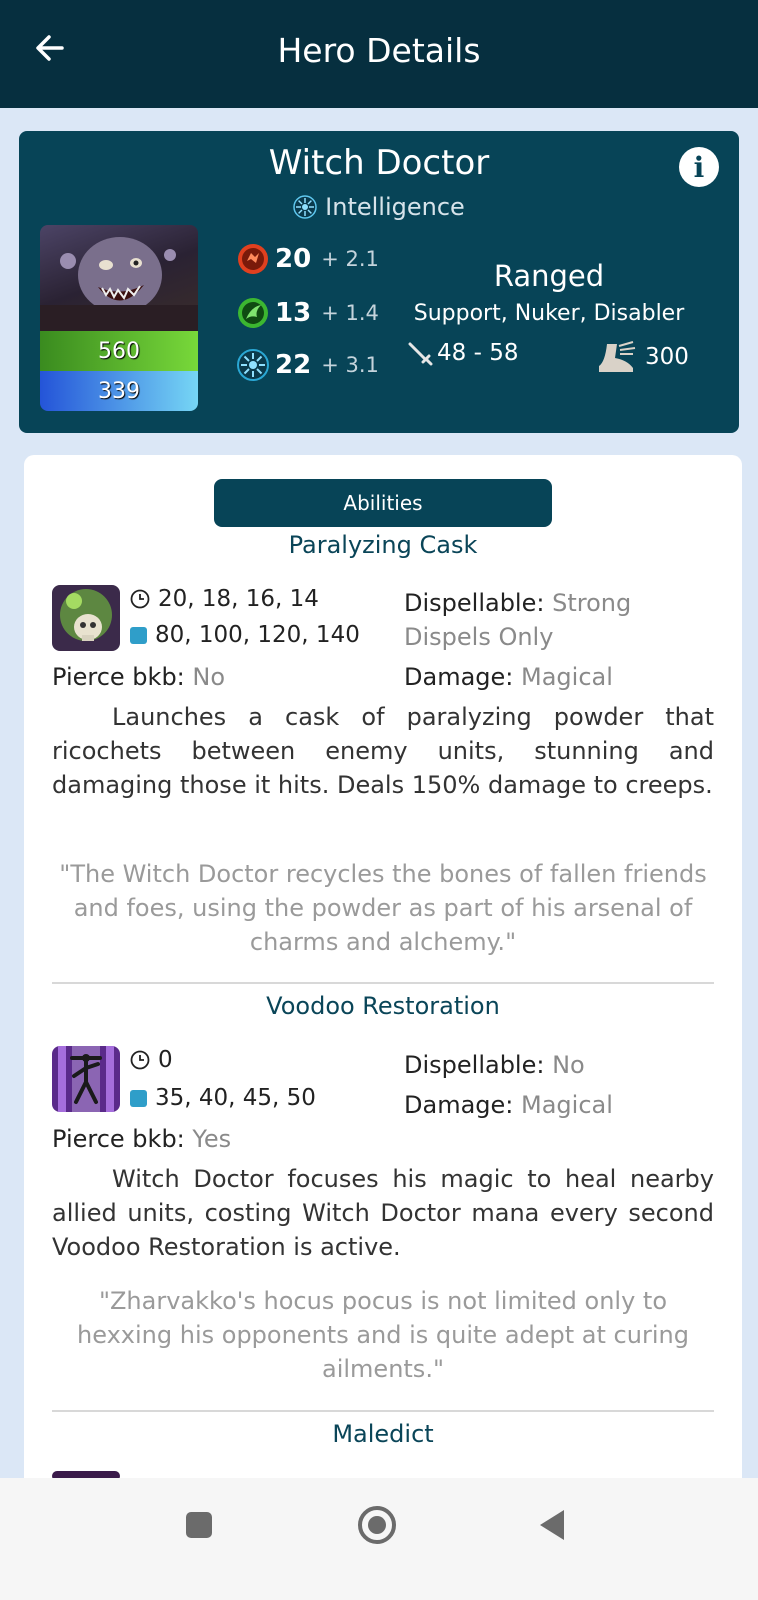  Describe the element at coordinates (617, 356) in the screenshot. I see `boot-icon` at that location.